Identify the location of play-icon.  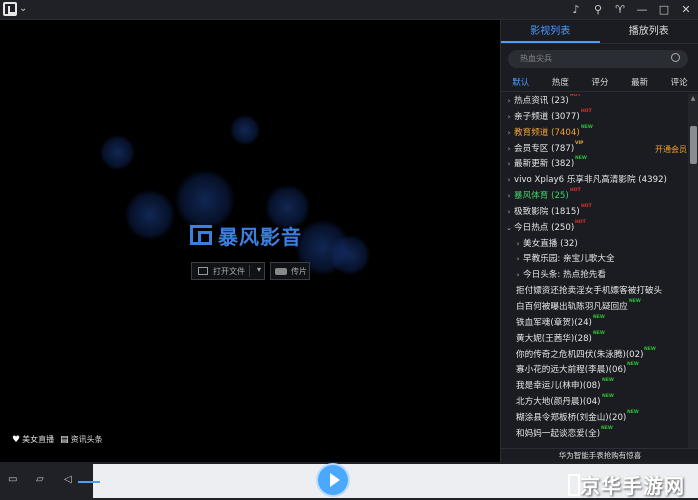
(333, 480).